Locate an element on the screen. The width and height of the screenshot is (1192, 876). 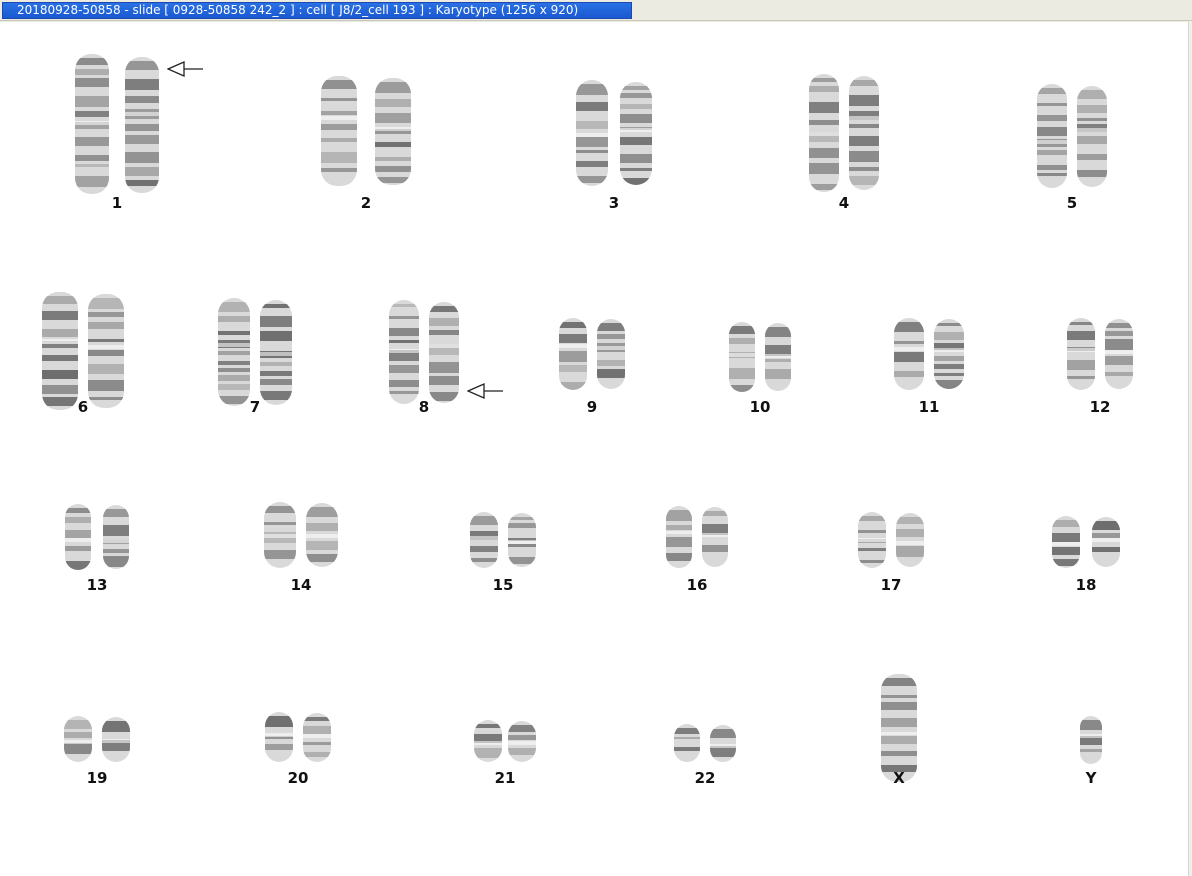
chromosome-label: 12 is located at coordinates (1100, 407).